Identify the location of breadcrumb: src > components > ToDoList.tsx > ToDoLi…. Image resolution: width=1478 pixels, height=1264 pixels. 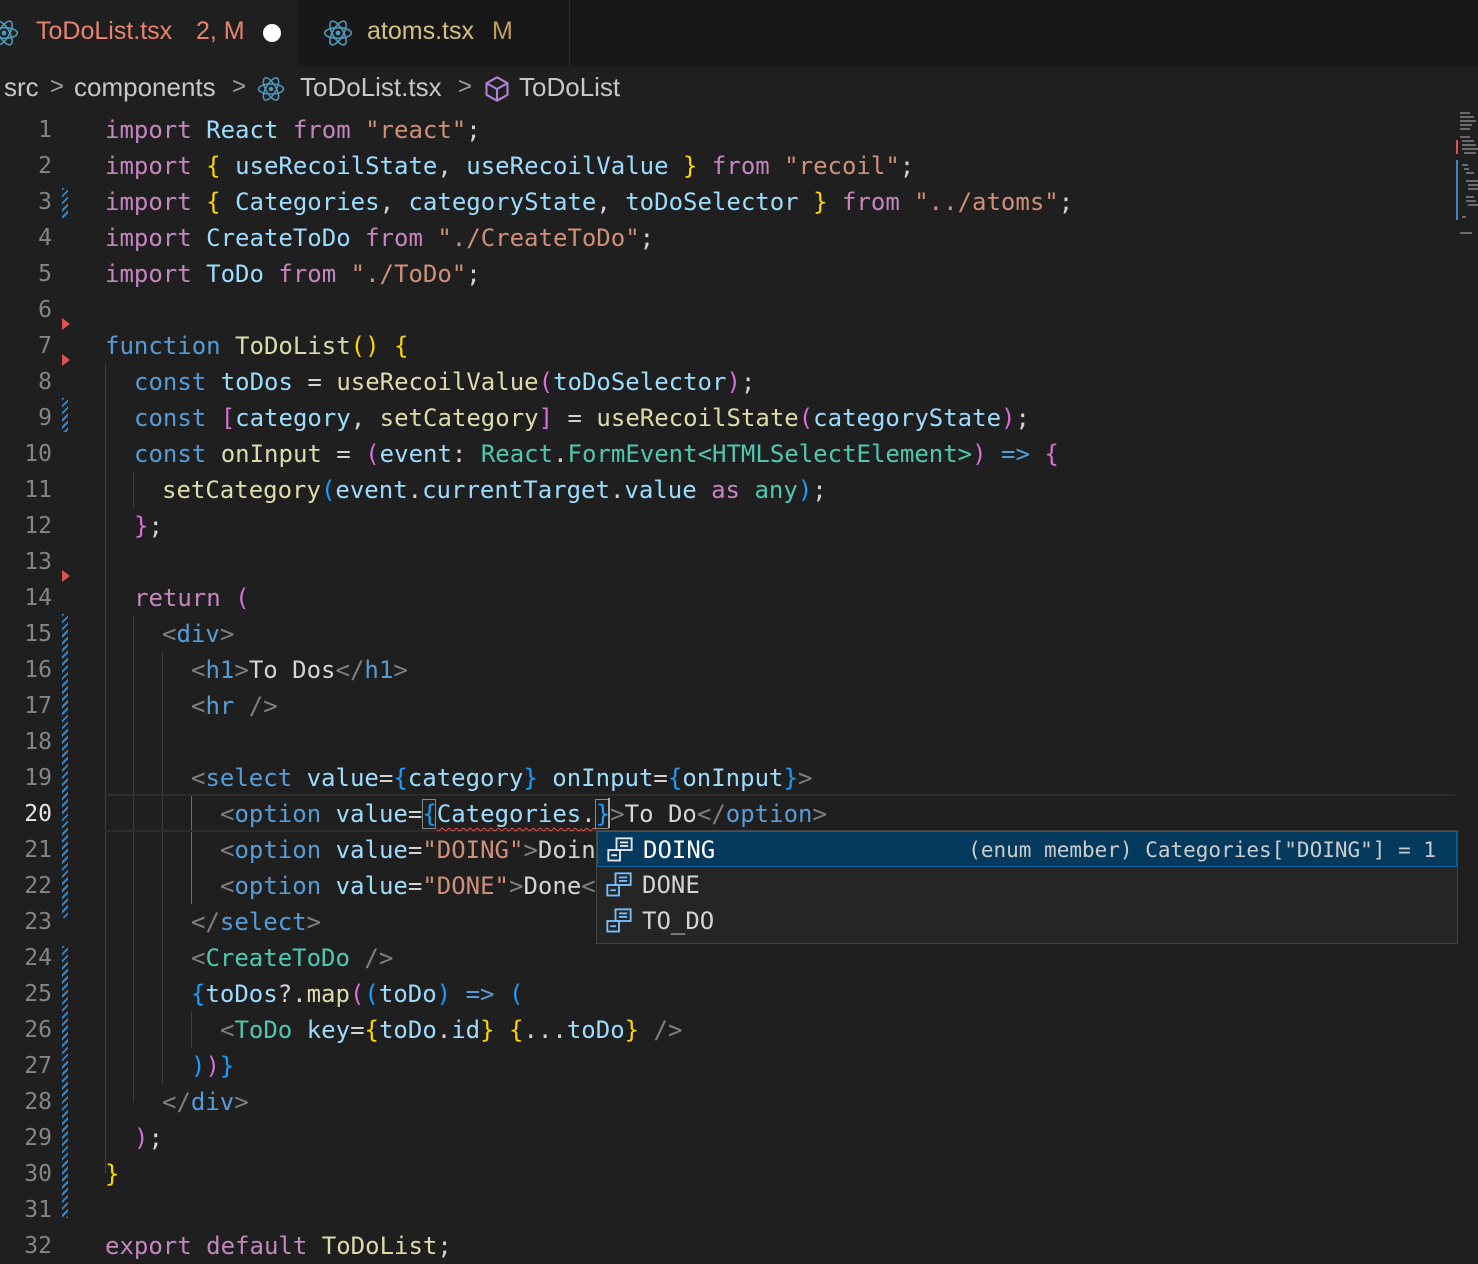
(739, 89).